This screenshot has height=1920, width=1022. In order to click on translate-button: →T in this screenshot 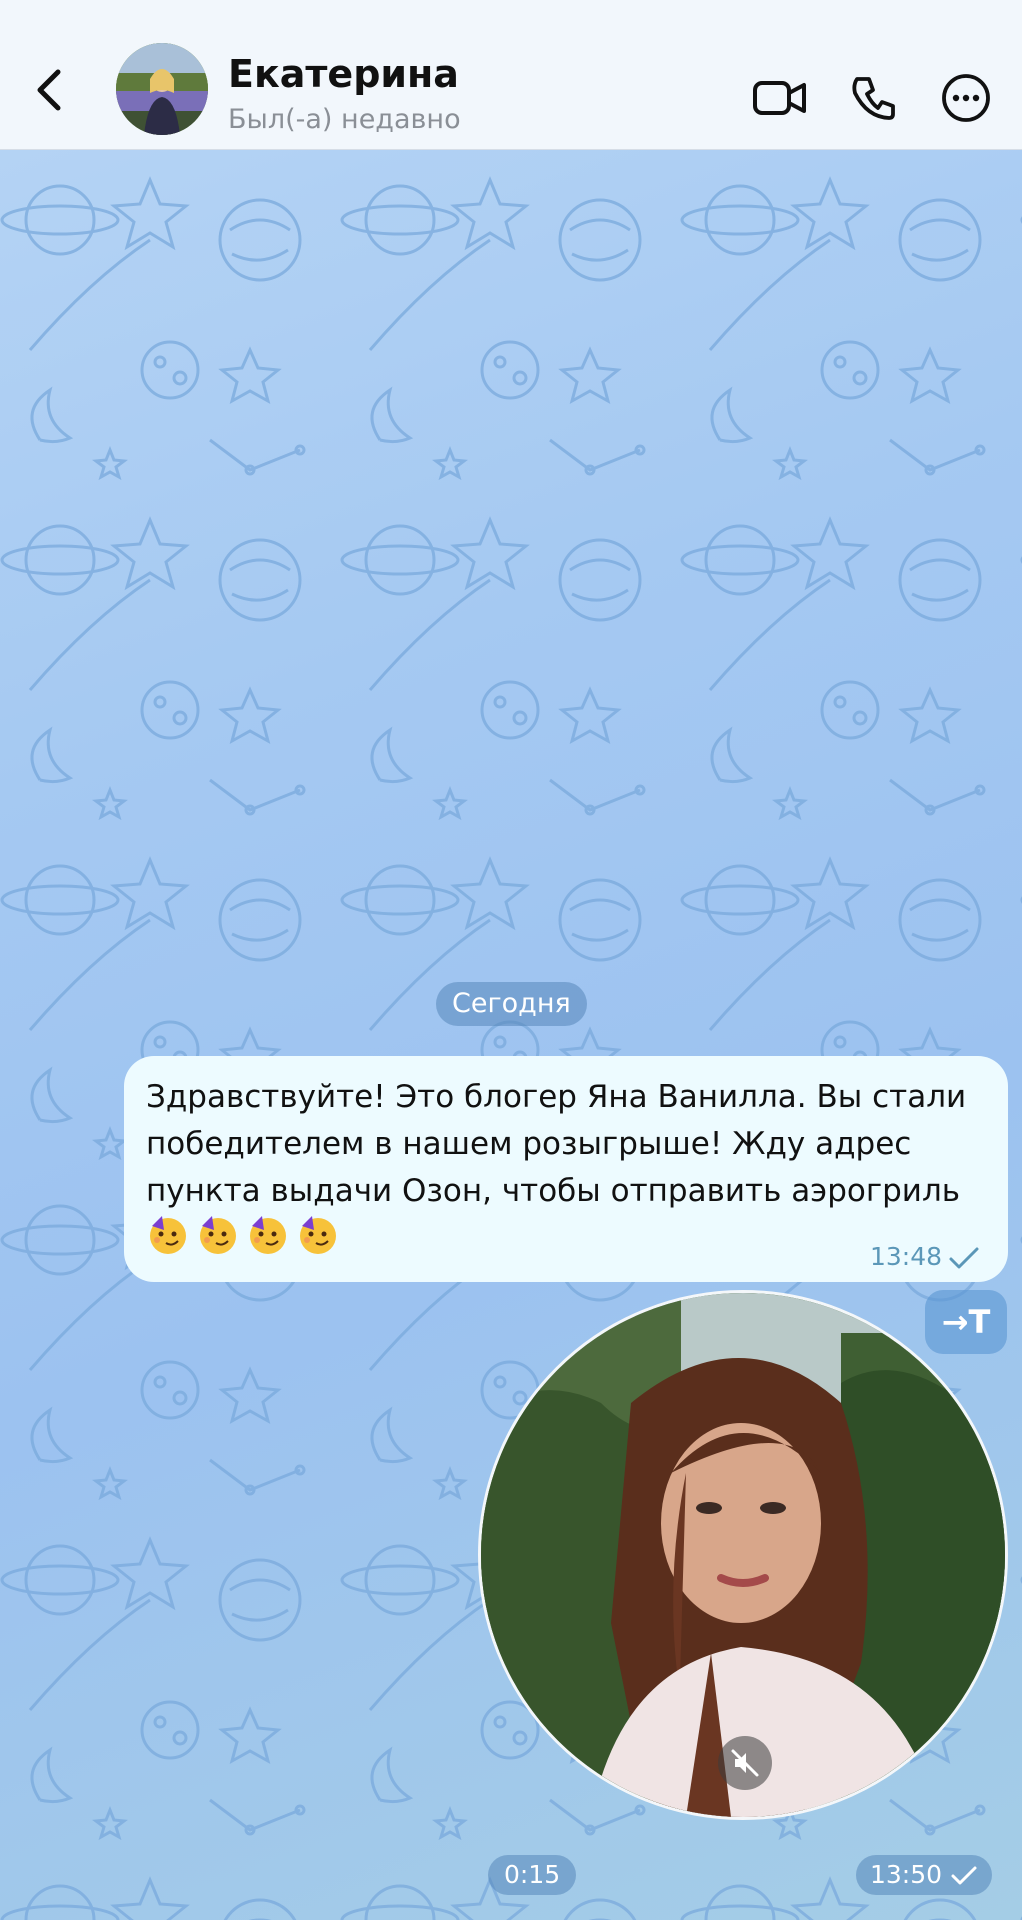, I will do `click(966, 1322)`.